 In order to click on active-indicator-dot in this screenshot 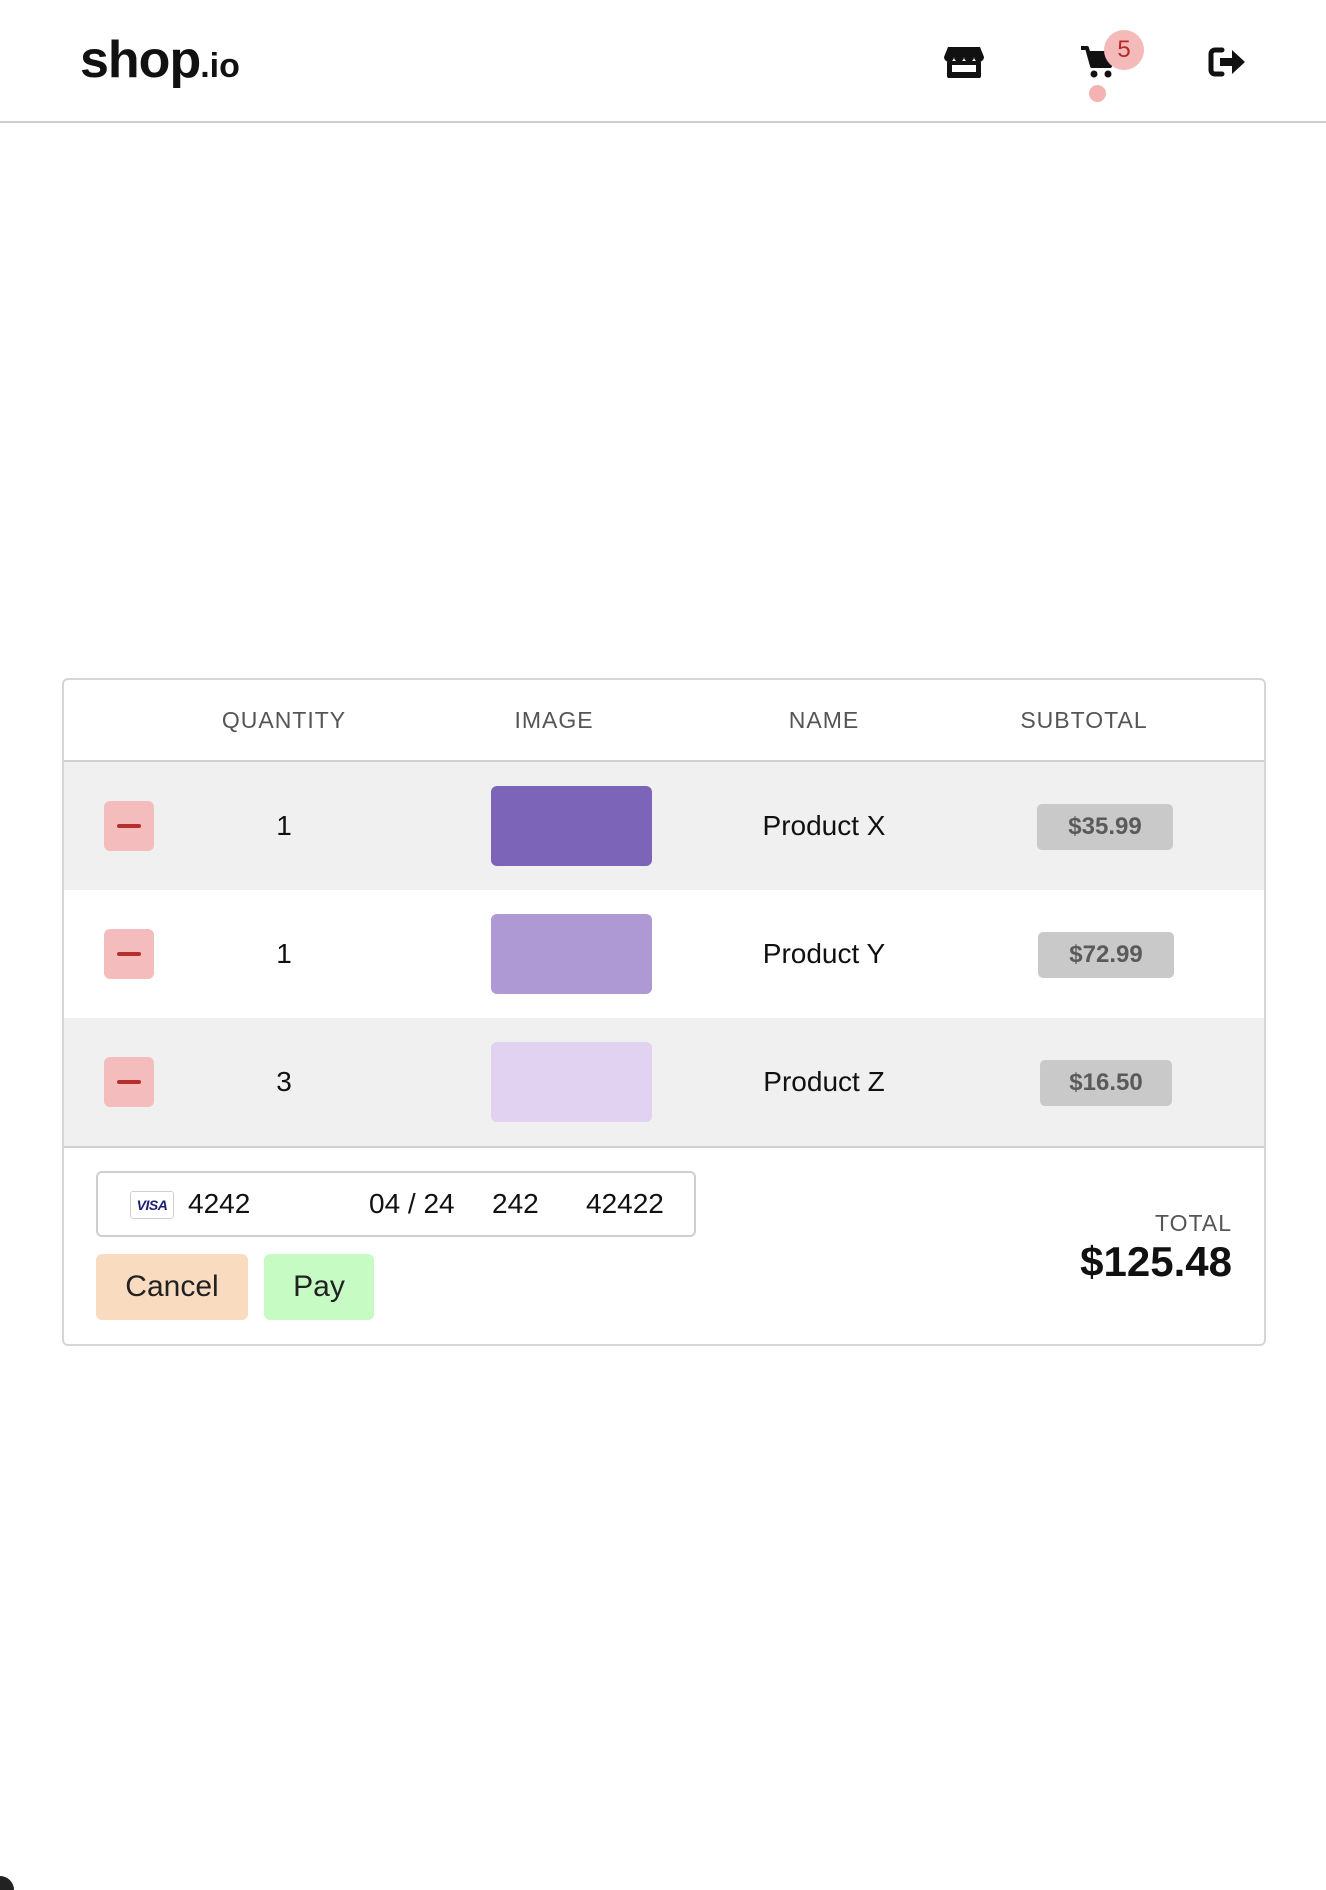, I will do `click(1097, 93)`.